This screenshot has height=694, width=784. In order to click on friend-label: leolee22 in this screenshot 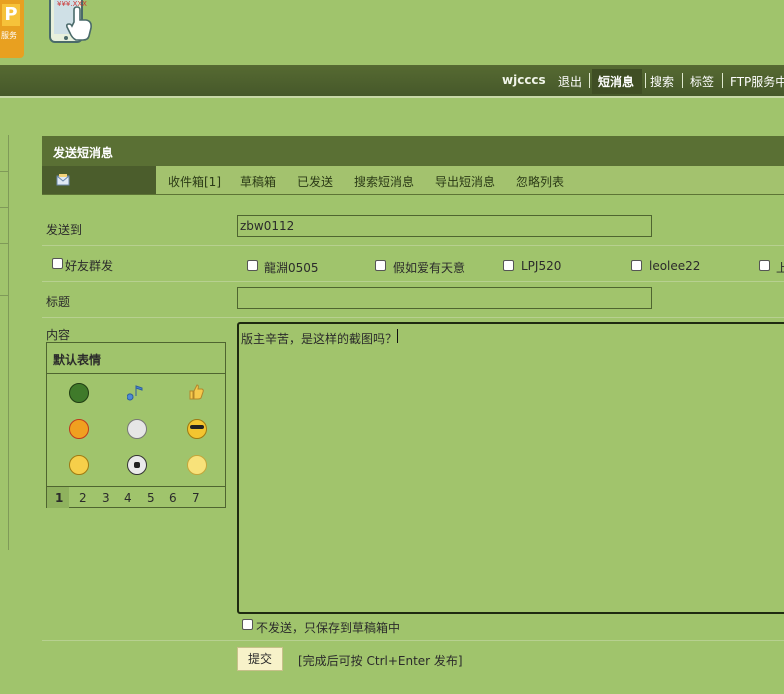, I will do `click(675, 266)`.